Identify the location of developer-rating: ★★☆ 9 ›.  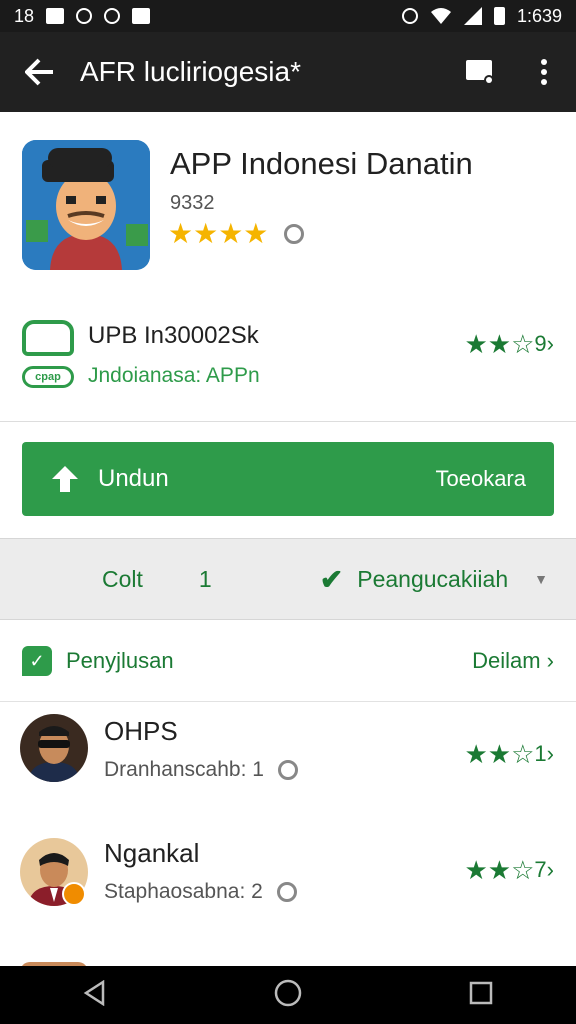
(509, 344).